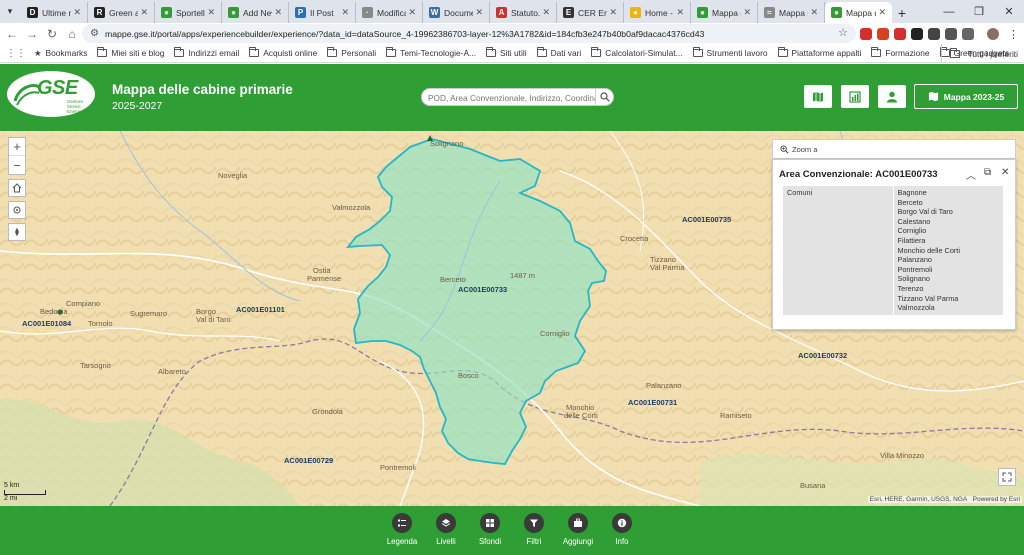 The width and height of the screenshot is (1024, 555). What do you see at coordinates (523, 12) in the screenshot?
I see `browser-tab: A Statuto.p✕` at bounding box center [523, 12].